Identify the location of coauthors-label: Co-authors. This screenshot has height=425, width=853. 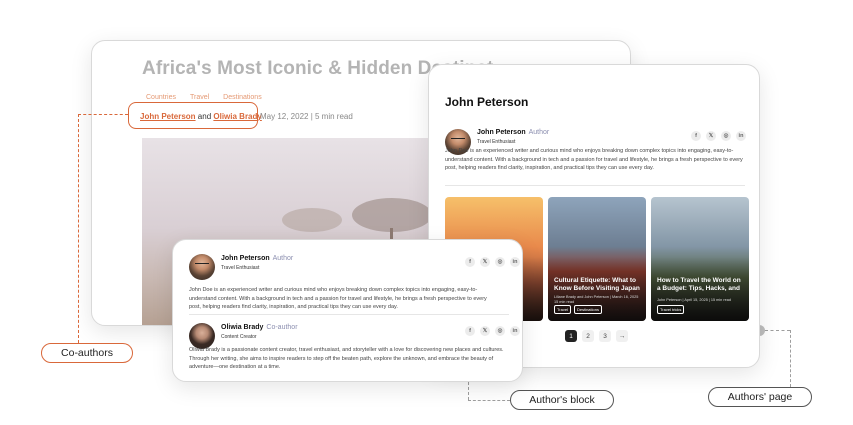
(87, 353).